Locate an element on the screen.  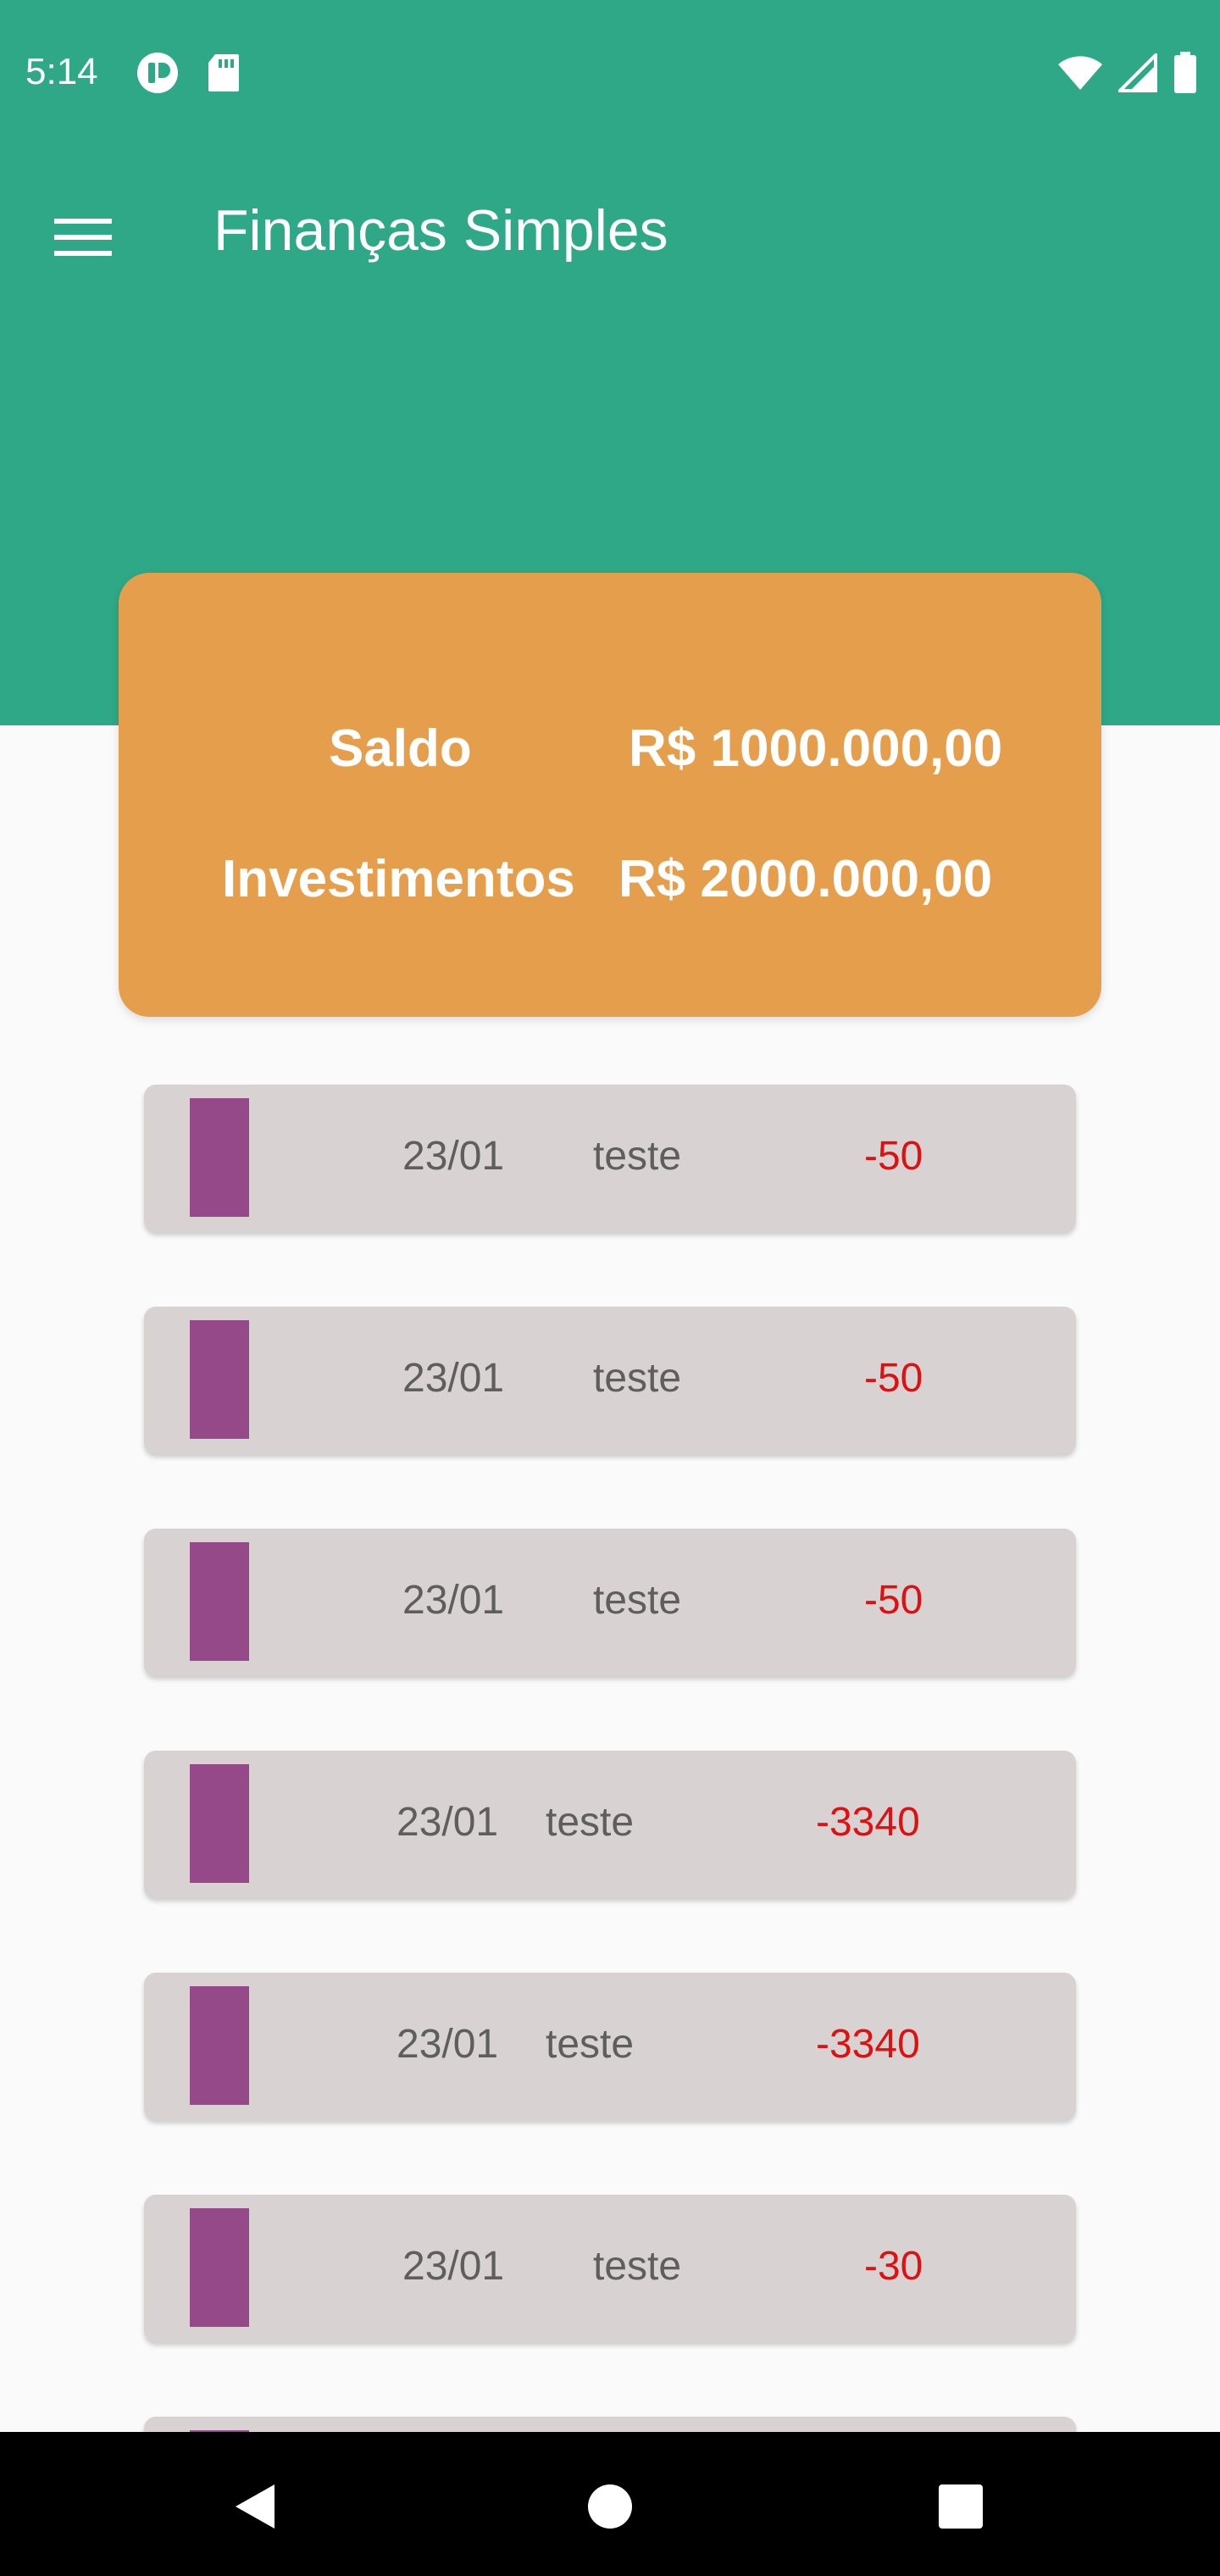
transaction-item: 23/01 teste -30 is located at coordinates (610, 2268).